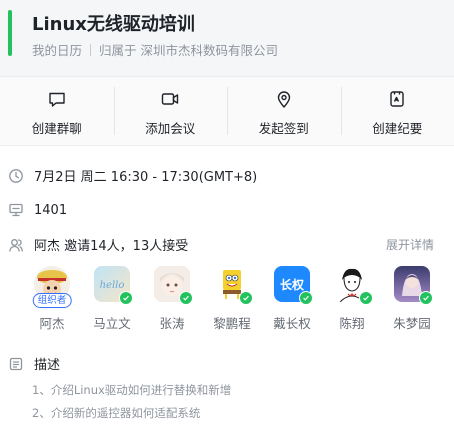 The width and height of the screenshot is (454, 436). Describe the element at coordinates (16, 245) in the screenshot. I see `people-icon` at that location.